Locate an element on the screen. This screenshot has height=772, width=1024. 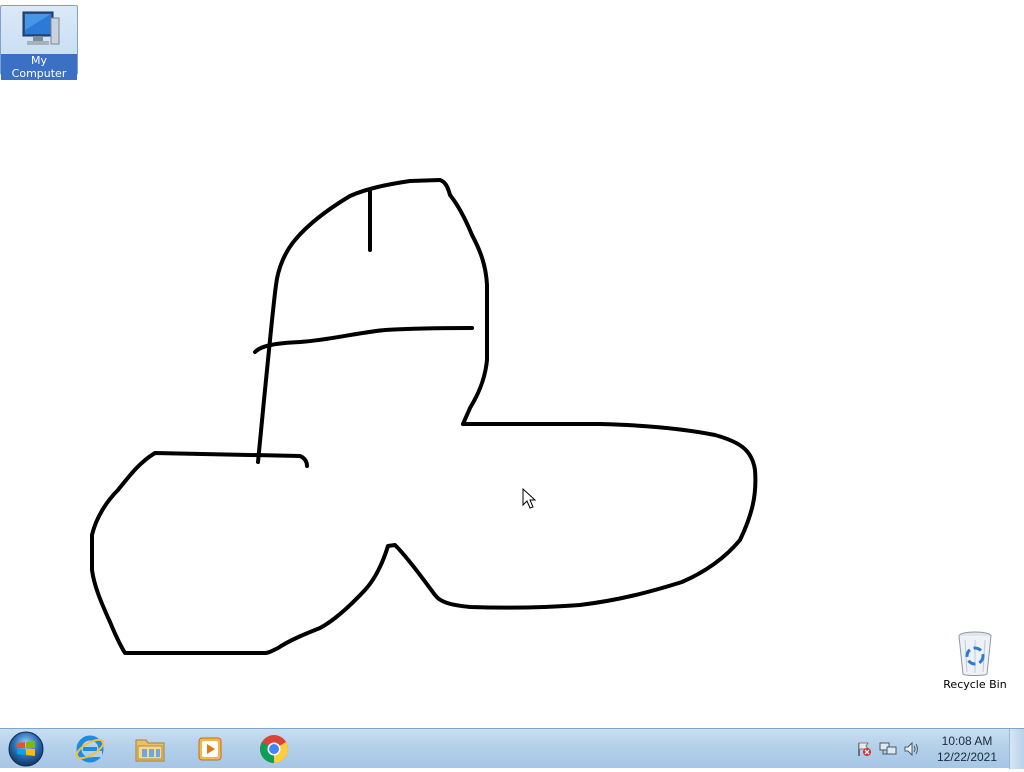
taskbar-media-player-button is located at coordinates (210, 749).